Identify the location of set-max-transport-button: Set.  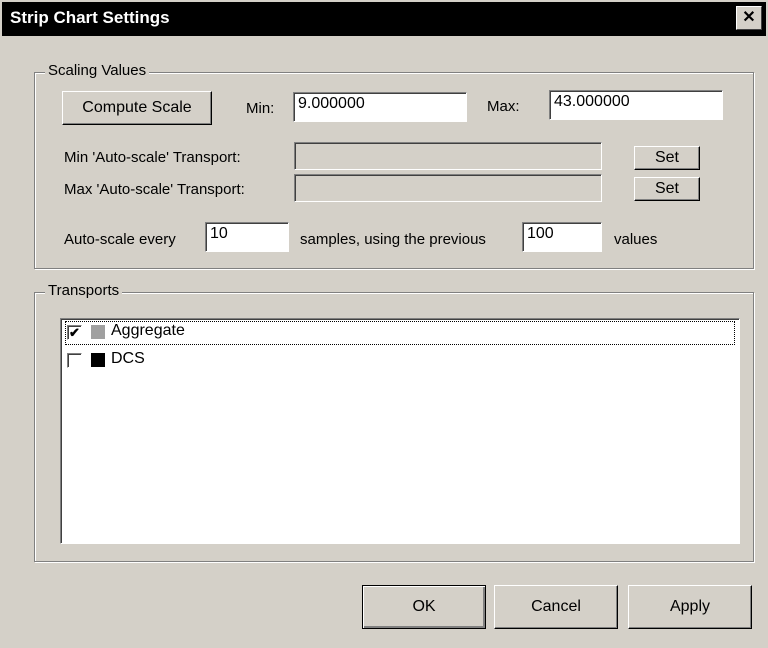
(667, 189).